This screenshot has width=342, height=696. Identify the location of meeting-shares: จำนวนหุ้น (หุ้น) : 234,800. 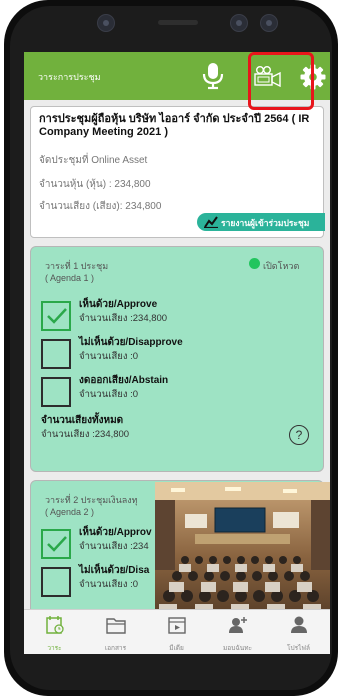
(95, 184).